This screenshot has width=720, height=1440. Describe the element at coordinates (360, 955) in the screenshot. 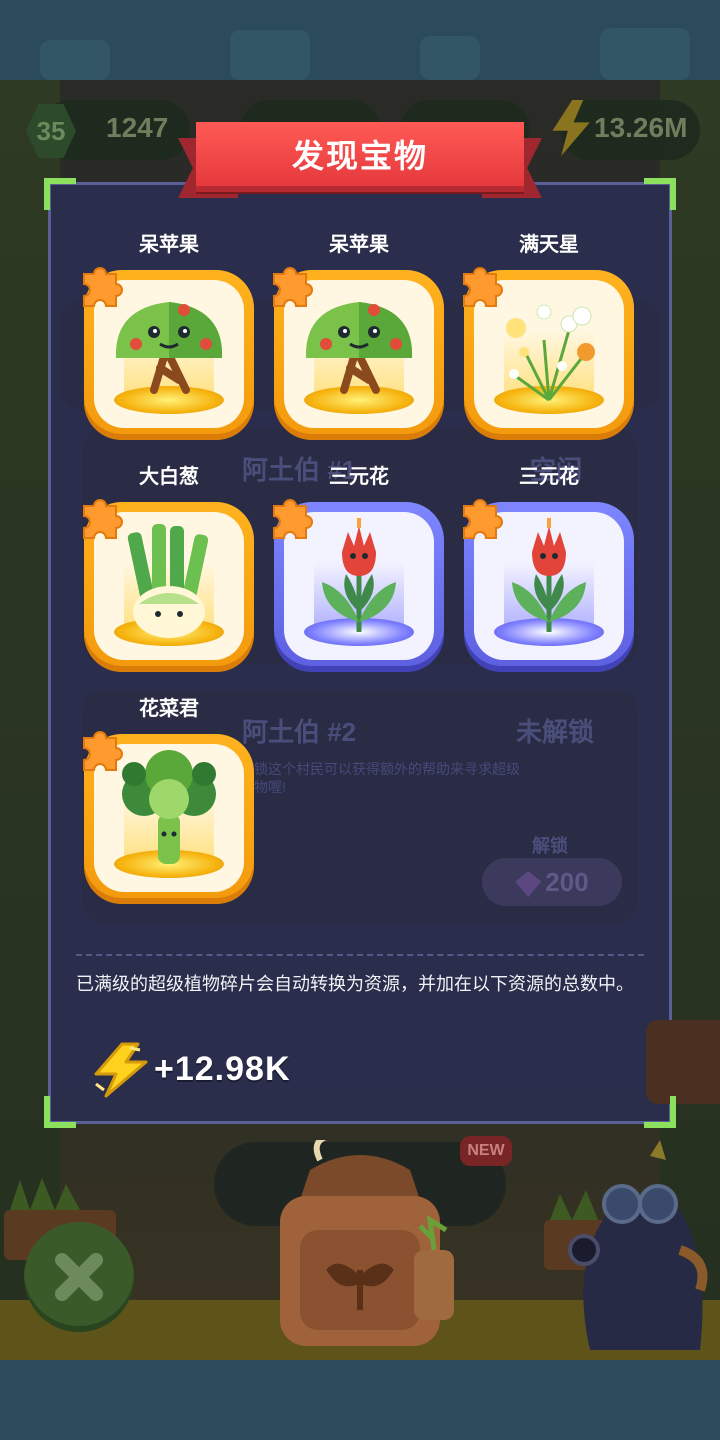

I see `divider` at that location.